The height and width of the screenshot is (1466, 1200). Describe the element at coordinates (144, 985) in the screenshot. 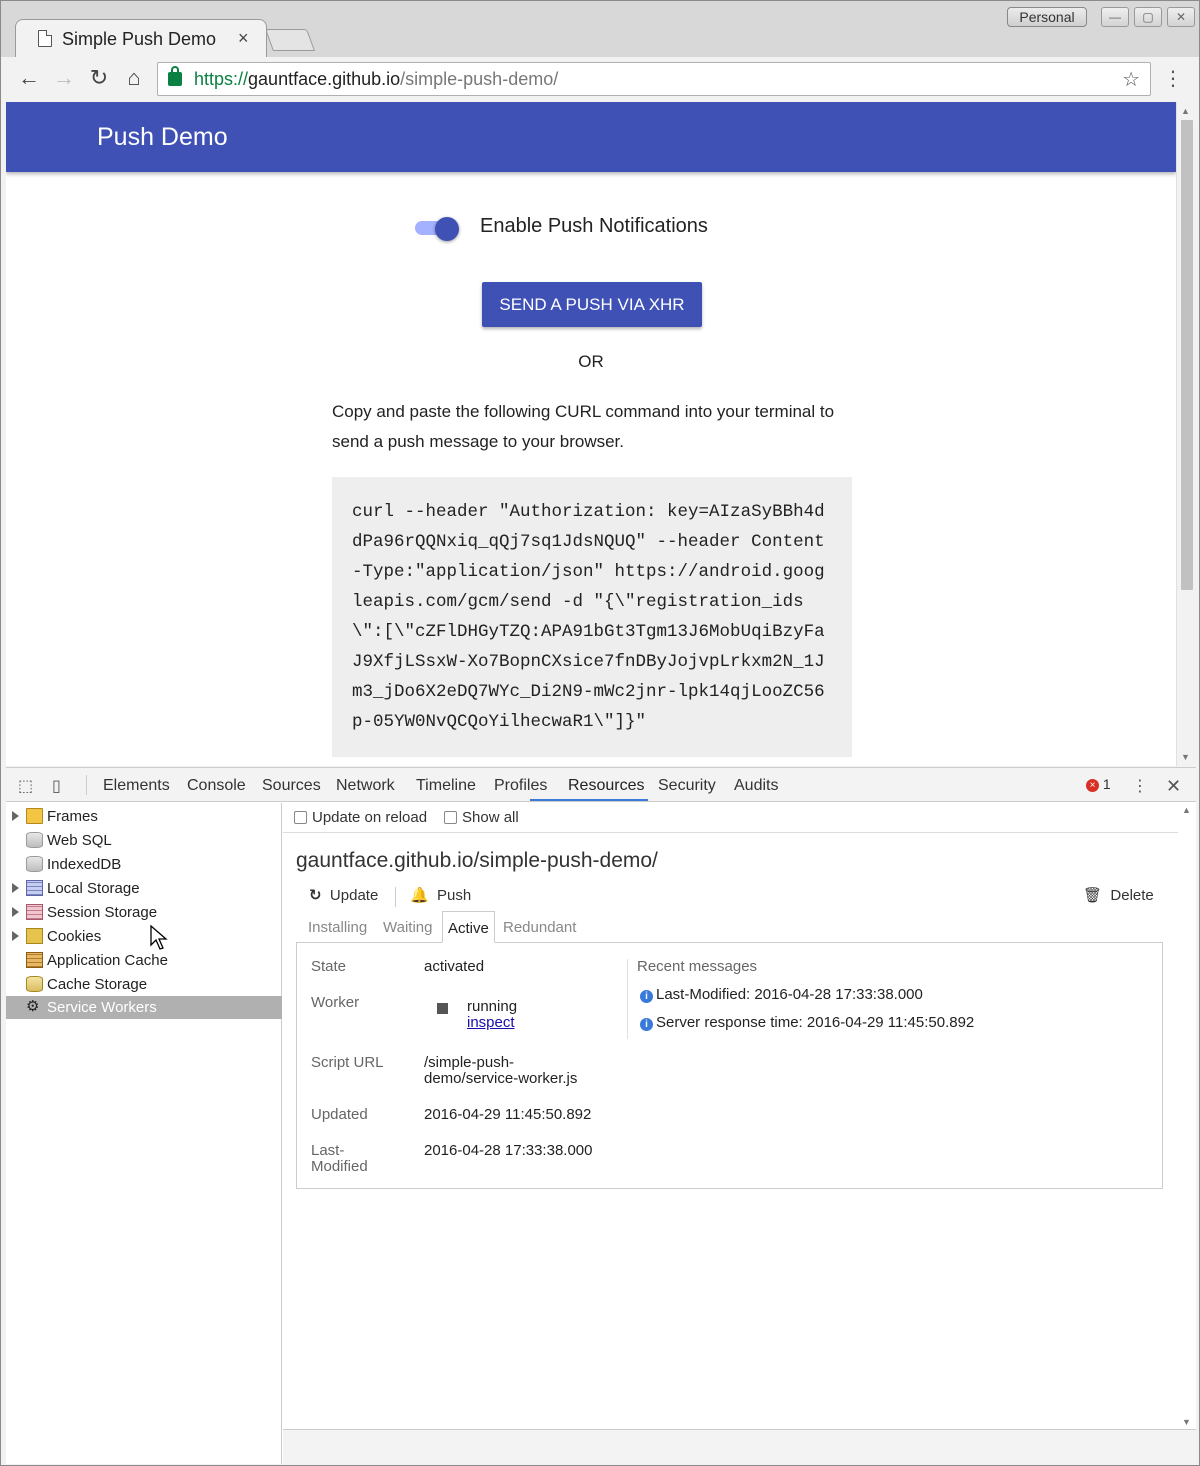

I see `sidebar-item-cache-storage: Cache Storage` at that location.